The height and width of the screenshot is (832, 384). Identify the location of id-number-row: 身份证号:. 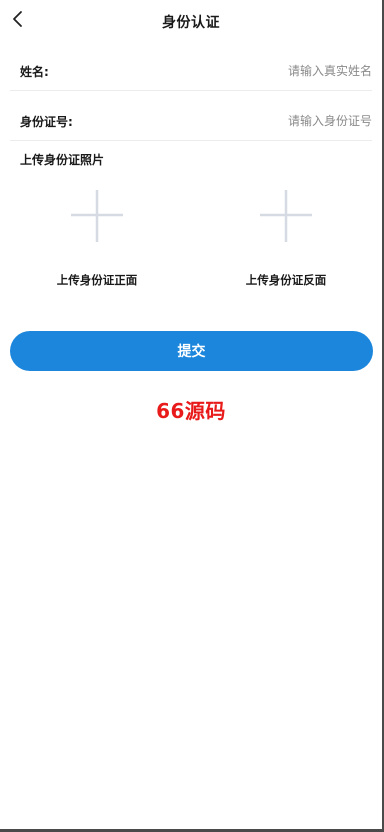
(191, 121).